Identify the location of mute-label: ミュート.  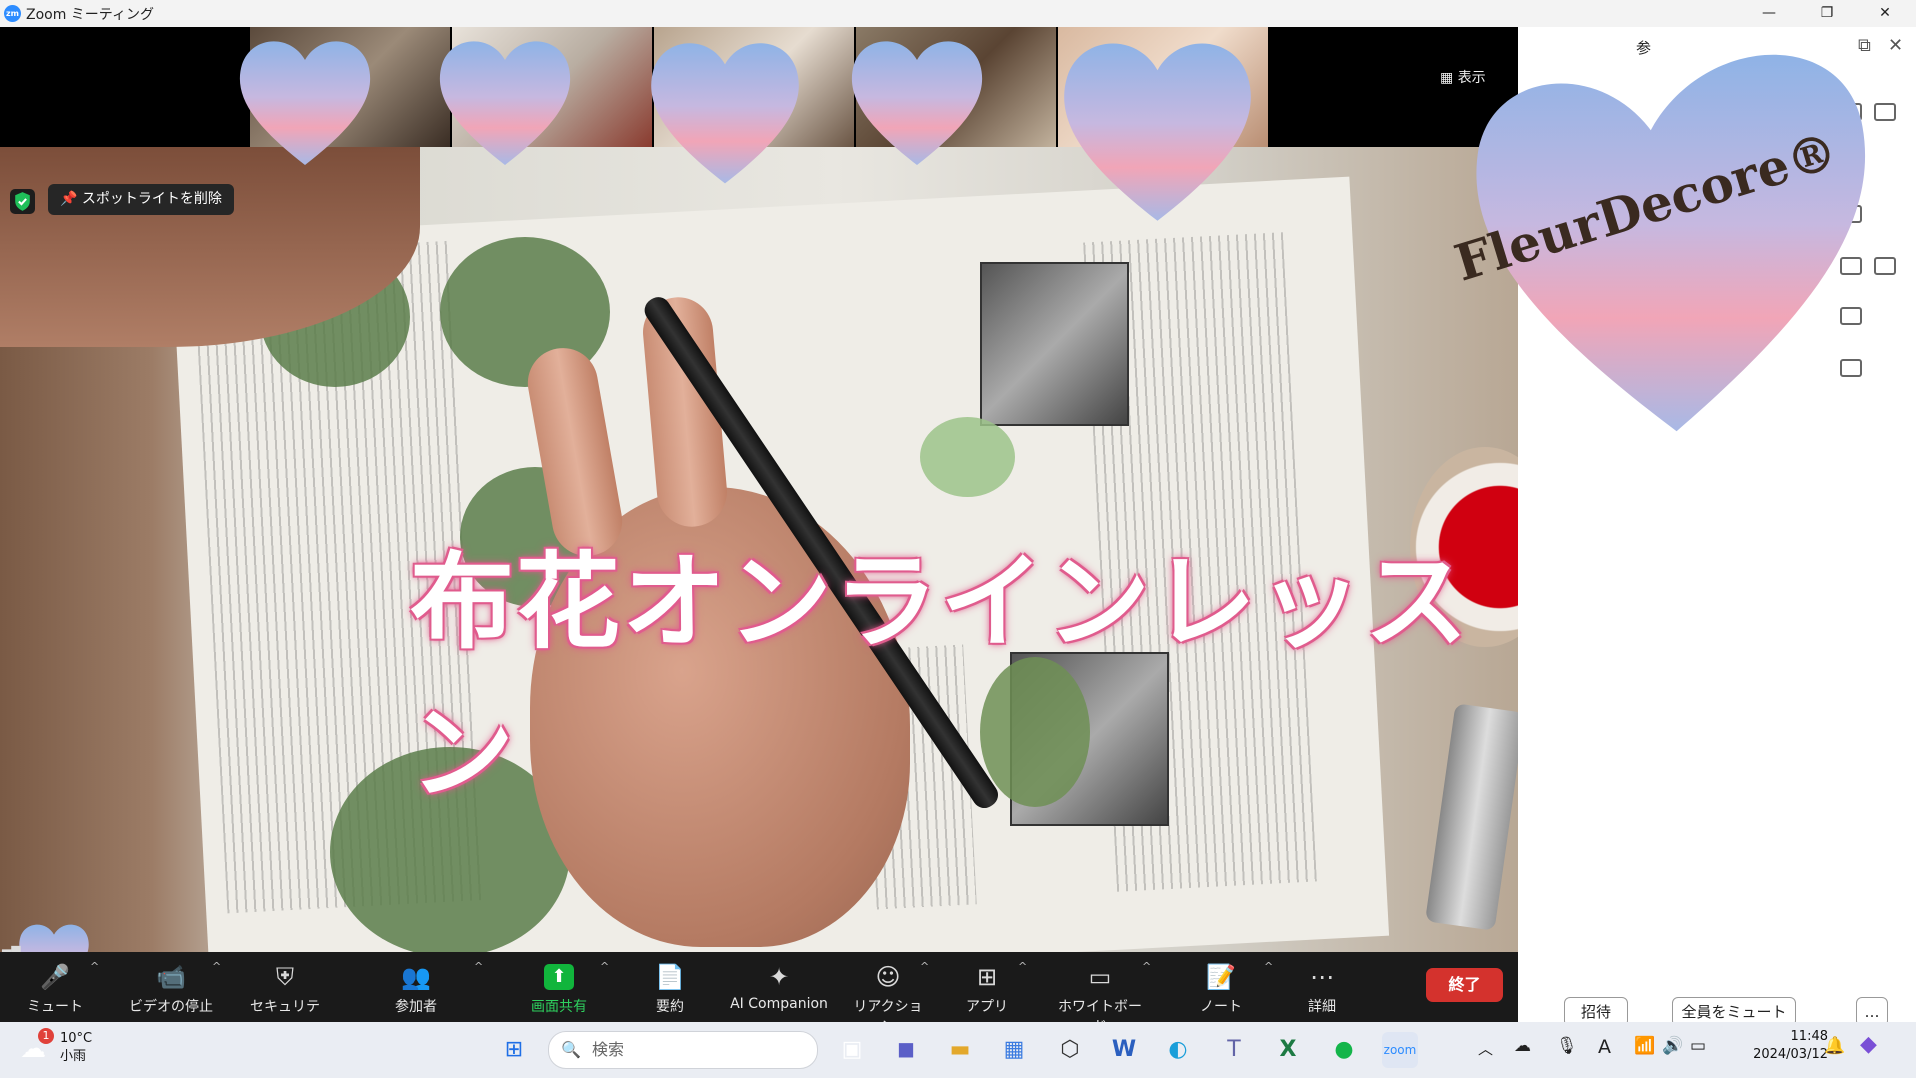
(55, 1007).